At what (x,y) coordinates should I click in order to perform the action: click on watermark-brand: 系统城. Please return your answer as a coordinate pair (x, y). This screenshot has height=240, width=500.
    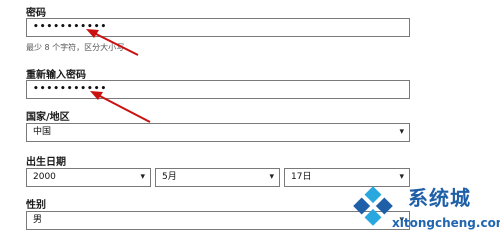
    Looking at the image, I should click on (439, 198).